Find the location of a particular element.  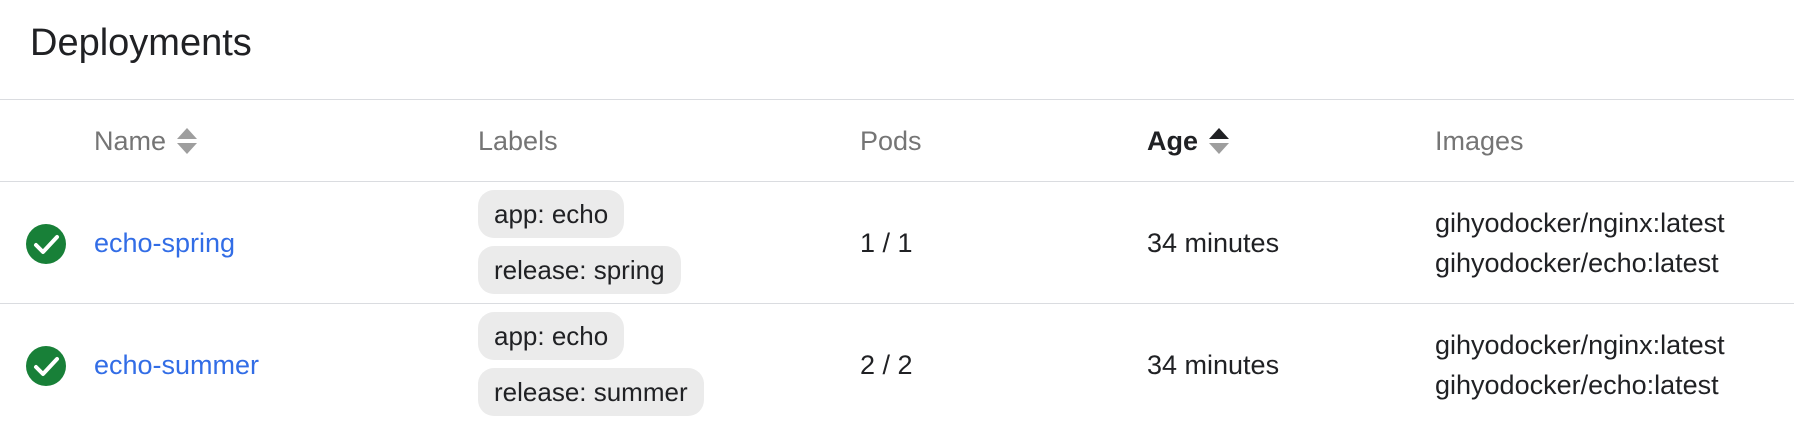

page-title: Deployments is located at coordinates (141, 43).